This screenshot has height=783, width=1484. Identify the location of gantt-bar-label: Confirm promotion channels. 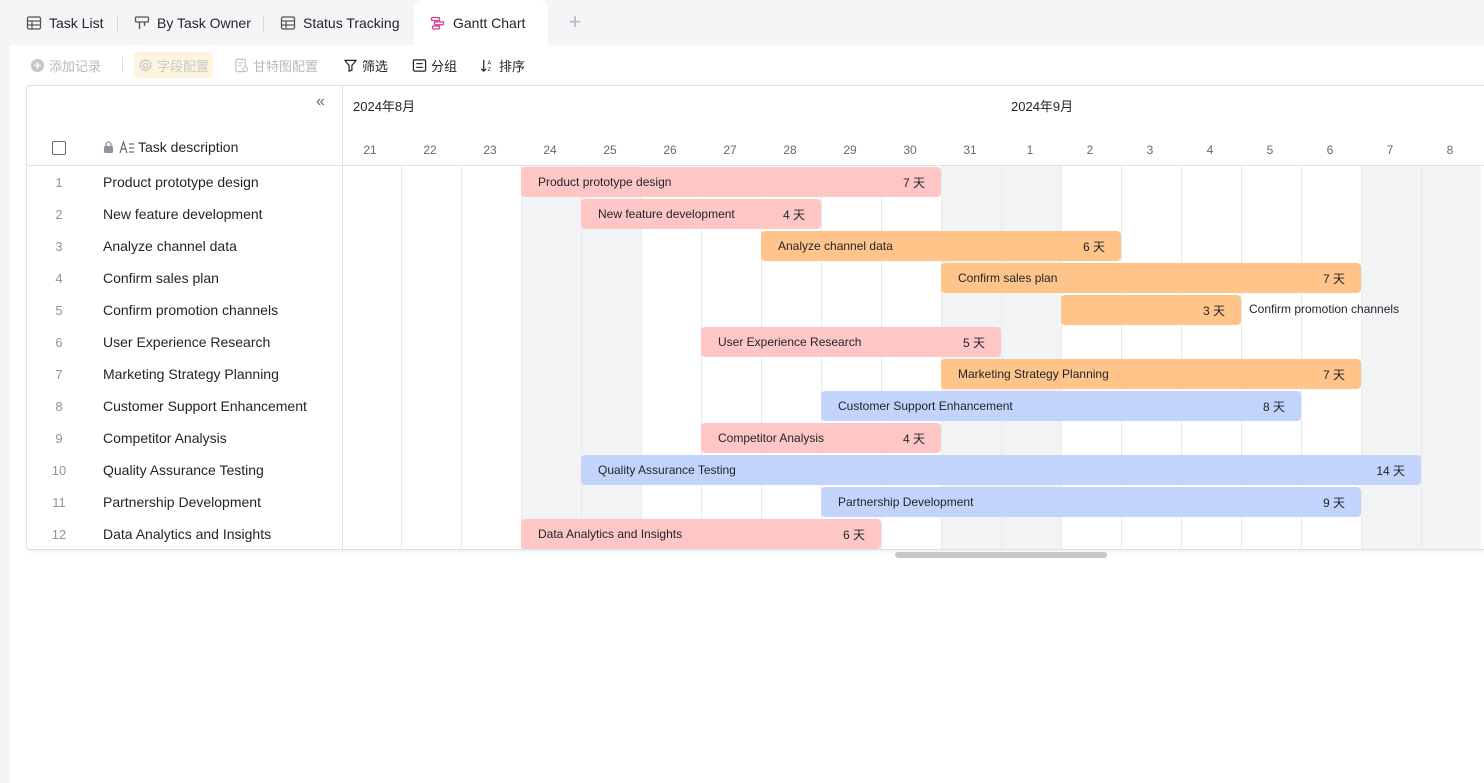
(1324, 309).